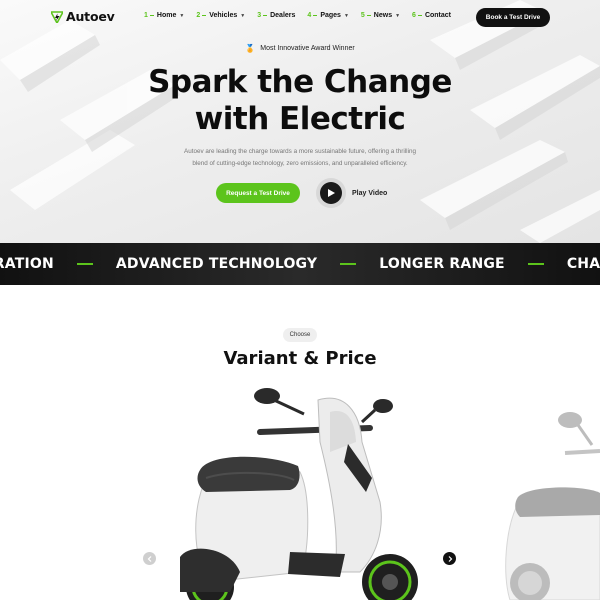 The height and width of the screenshot is (600, 600). What do you see at coordinates (300, 82) in the screenshot?
I see `hero-title-line-1: Spark the Change` at bounding box center [300, 82].